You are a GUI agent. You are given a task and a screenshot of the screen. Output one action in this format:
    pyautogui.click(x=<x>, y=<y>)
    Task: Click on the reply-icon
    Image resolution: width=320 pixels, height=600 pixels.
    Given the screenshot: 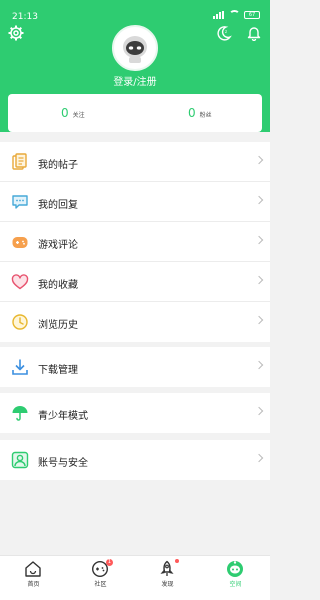 What is the action you would take?
    pyautogui.click(x=20, y=202)
    